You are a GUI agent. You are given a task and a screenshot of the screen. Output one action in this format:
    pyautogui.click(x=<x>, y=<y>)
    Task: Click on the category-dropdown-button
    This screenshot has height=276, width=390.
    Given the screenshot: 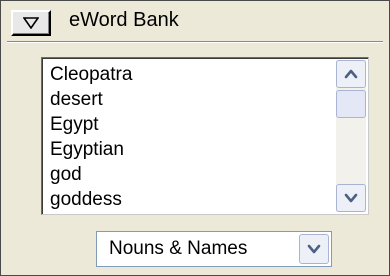 What is the action you would take?
    pyautogui.click(x=314, y=249)
    